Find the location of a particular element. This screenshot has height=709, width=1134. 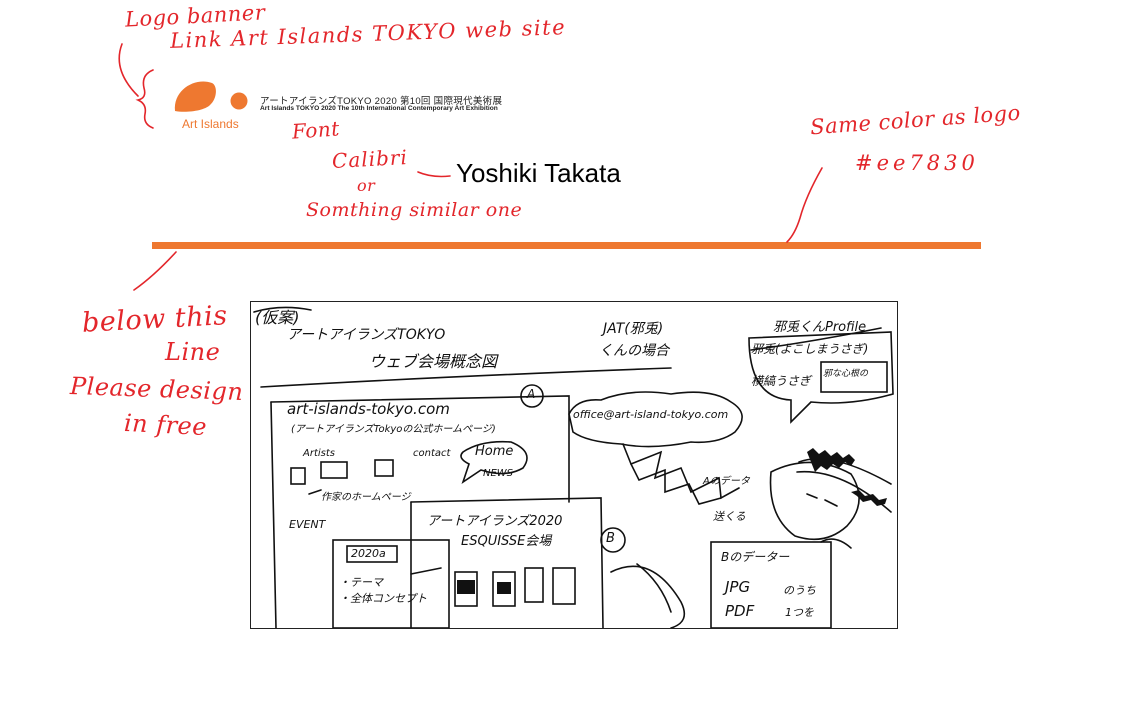

sketch-event-label: EVENT is located at coordinates (307, 524).